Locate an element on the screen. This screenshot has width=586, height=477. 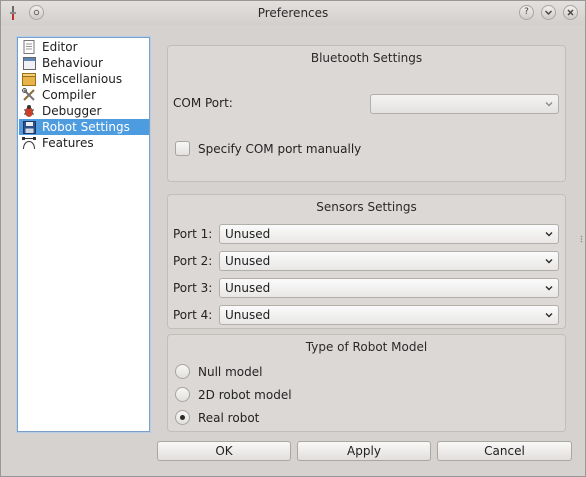
window-icon is located at coordinates (29, 63).